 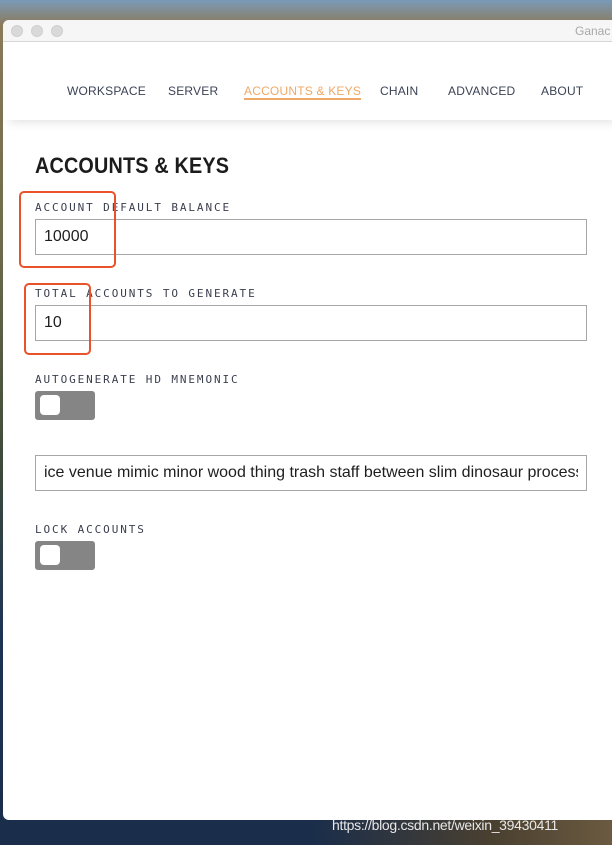 What do you see at coordinates (311, 323) in the screenshot?
I see `total-accounts-input` at bounding box center [311, 323].